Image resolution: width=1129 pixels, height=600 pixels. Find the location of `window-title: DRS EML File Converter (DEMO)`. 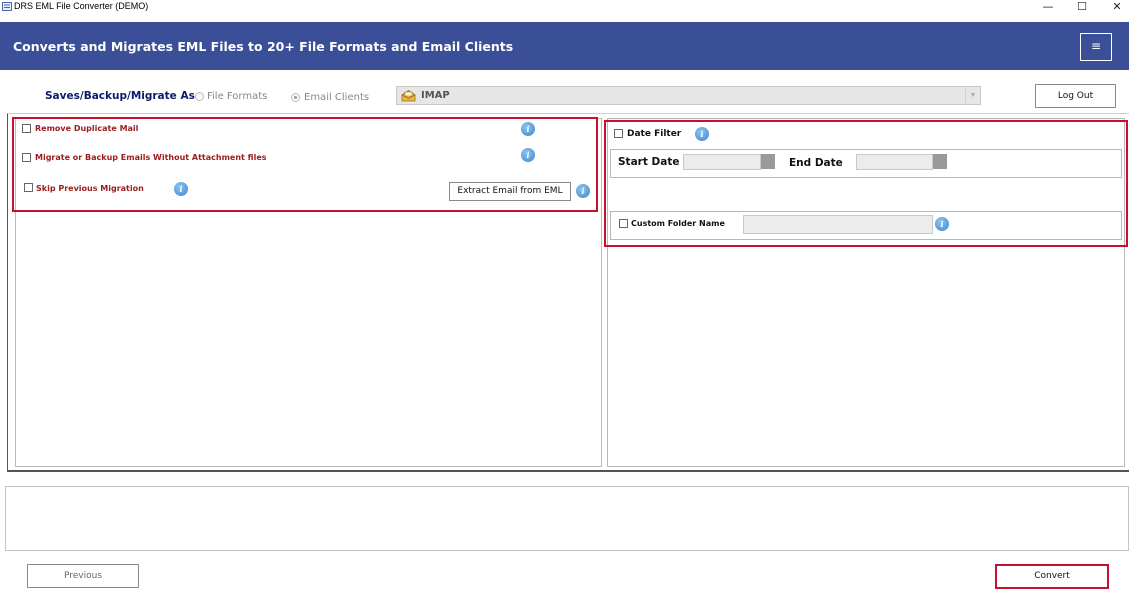

window-title: DRS EML File Converter (DEMO) is located at coordinates (81, 6).